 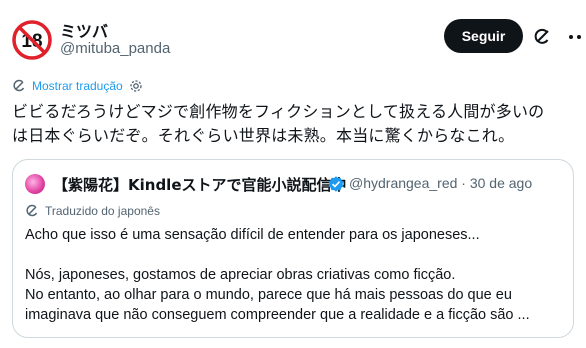 I want to click on author-handle: @mituba_panda, so click(x=115, y=48).